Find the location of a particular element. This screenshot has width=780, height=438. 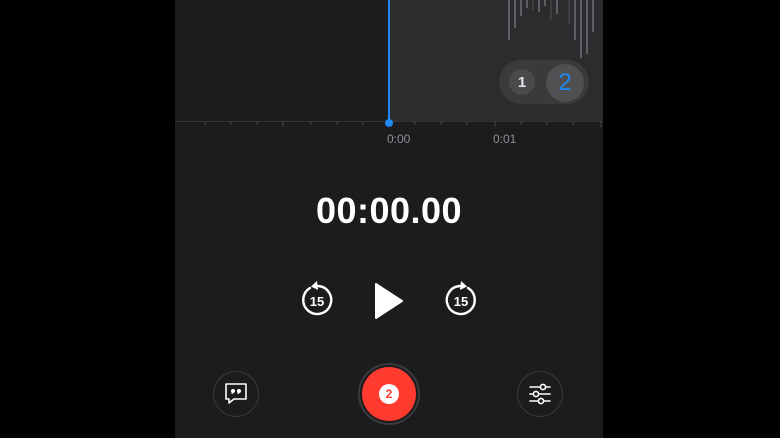

playhead is located at coordinates (389, 61).